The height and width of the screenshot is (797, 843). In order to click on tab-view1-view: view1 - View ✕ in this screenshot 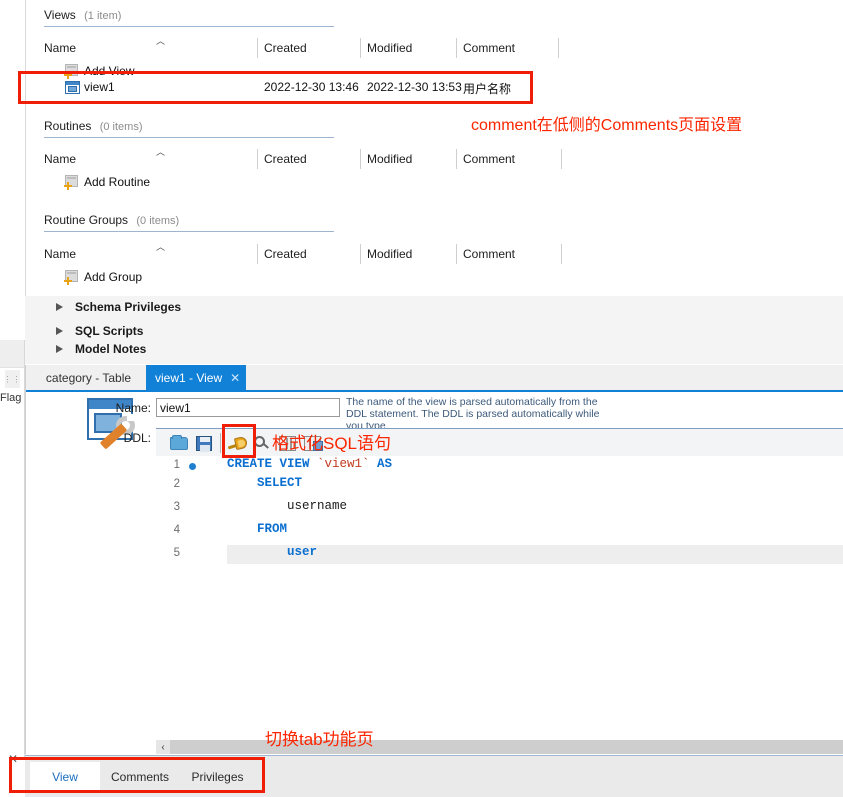, I will do `click(196, 377)`.